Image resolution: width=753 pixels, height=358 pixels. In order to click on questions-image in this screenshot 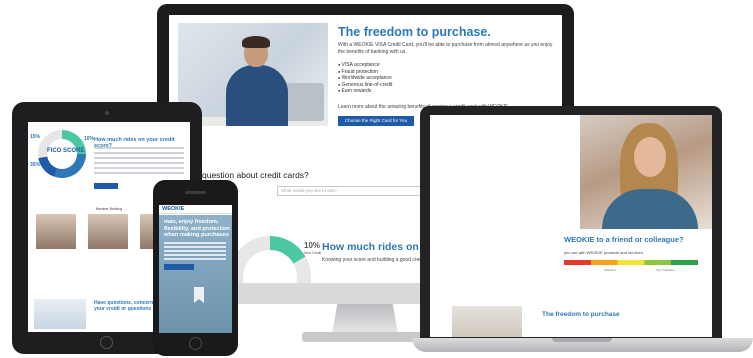, I will do `click(60, 314)`.